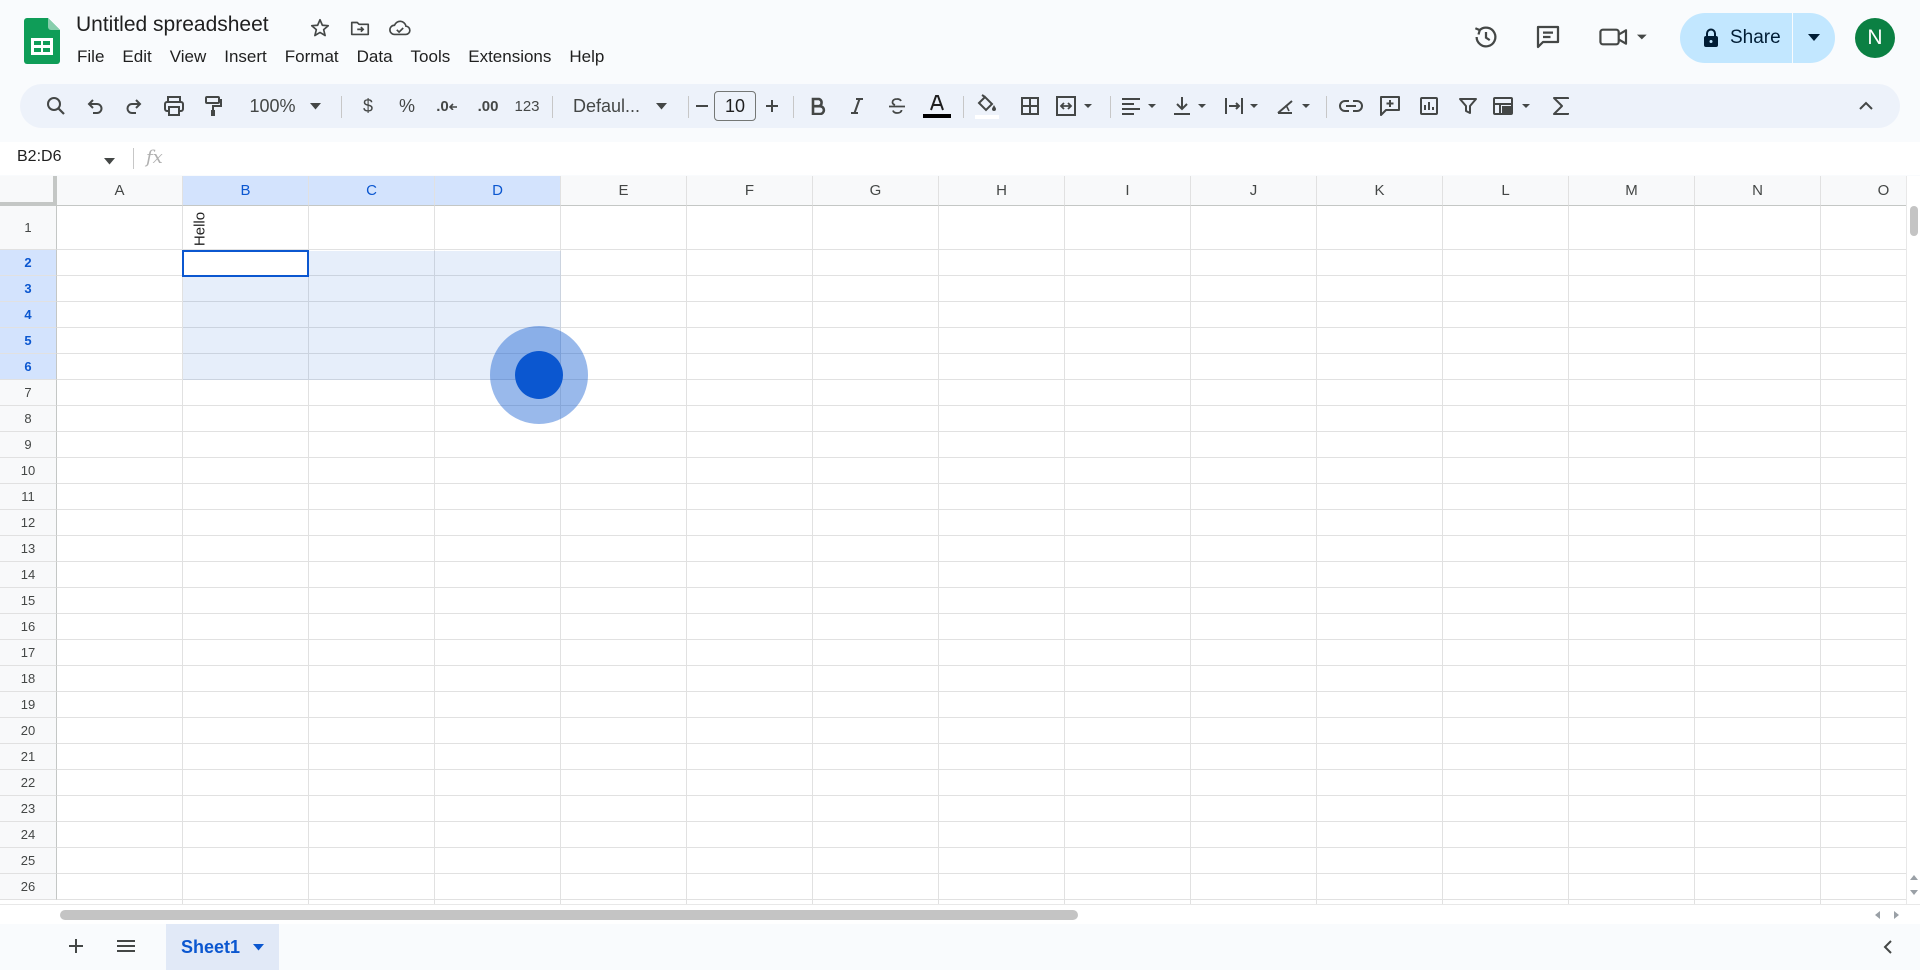 The width and height of the screenshot is (1920, 970). Describe the element at coordinates (28, 835) in the screenshot. I see `row-header-24: 24` at that location.